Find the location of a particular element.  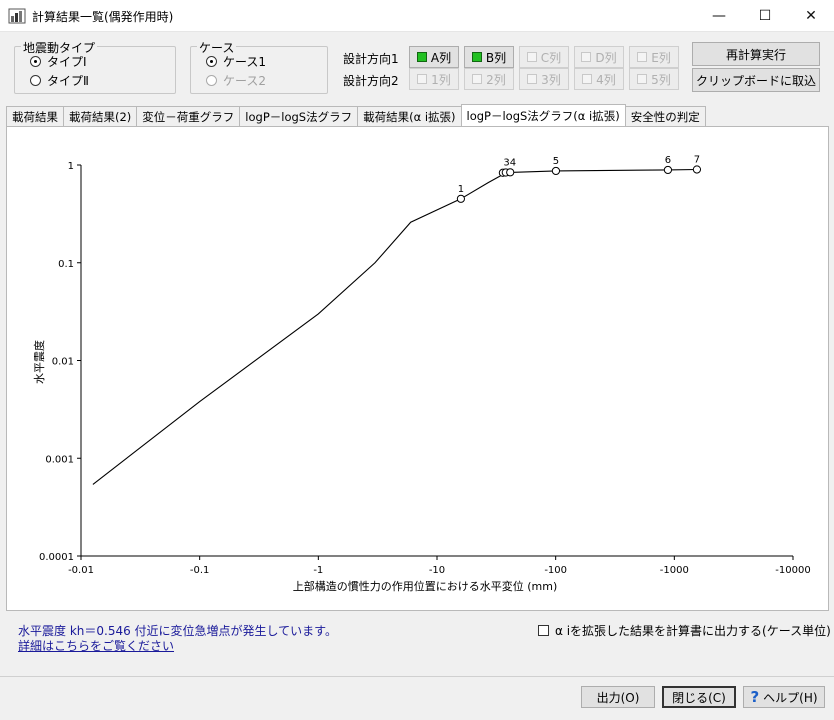

checkbox-unchecked-icon is located at coordinates (543, 630).